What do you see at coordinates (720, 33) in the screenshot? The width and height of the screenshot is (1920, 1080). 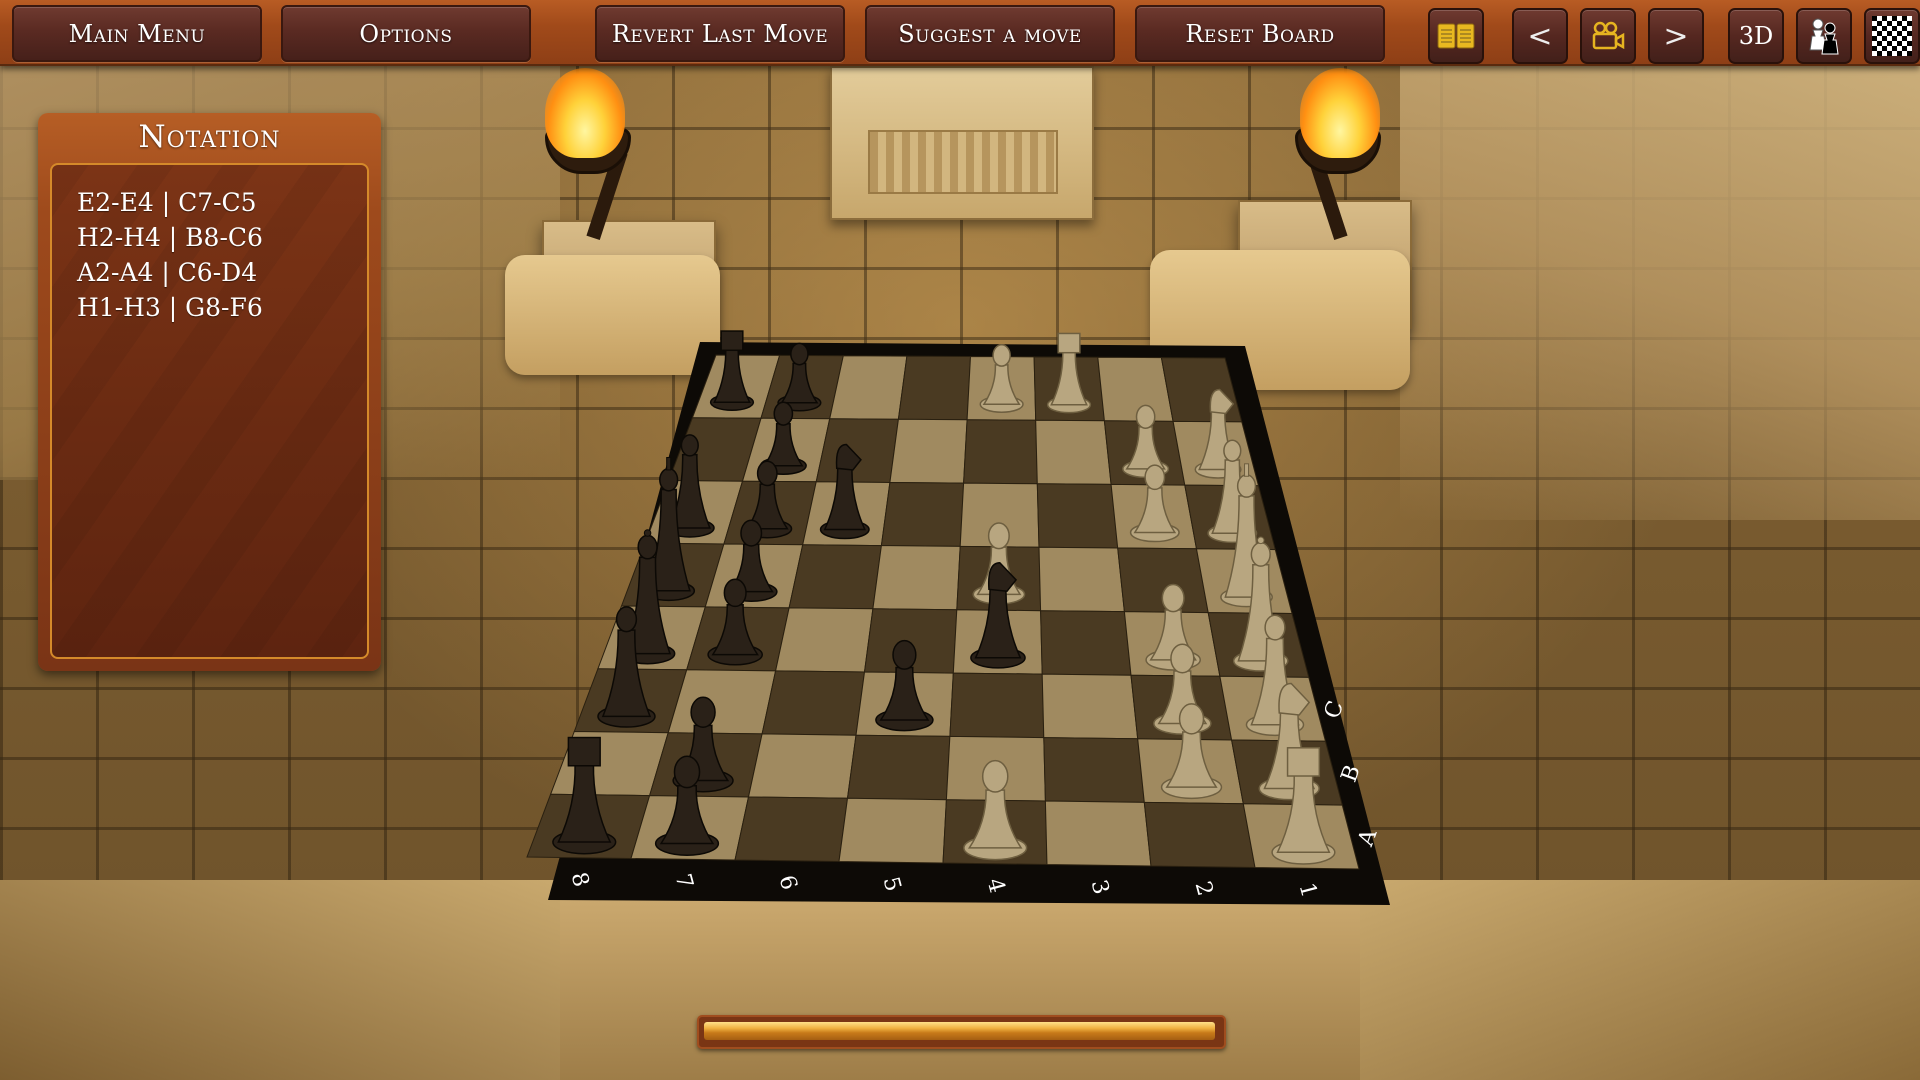 I see `revert-last-move-button: Revert Last Move` at bounding box center [720, 33].